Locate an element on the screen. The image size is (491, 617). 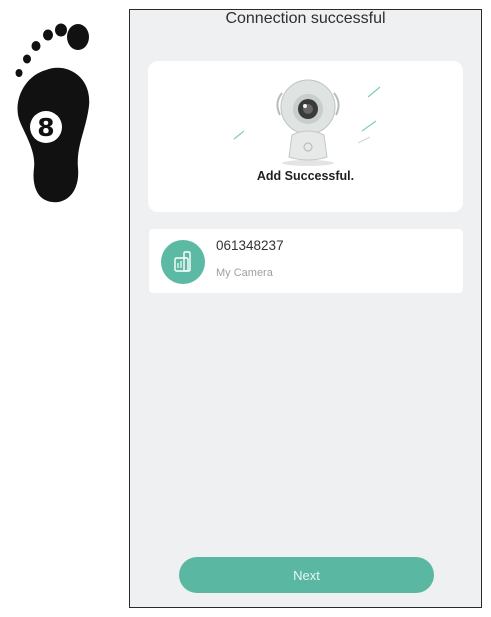
camera-robot-illustration is located at coordinates (307, 122).